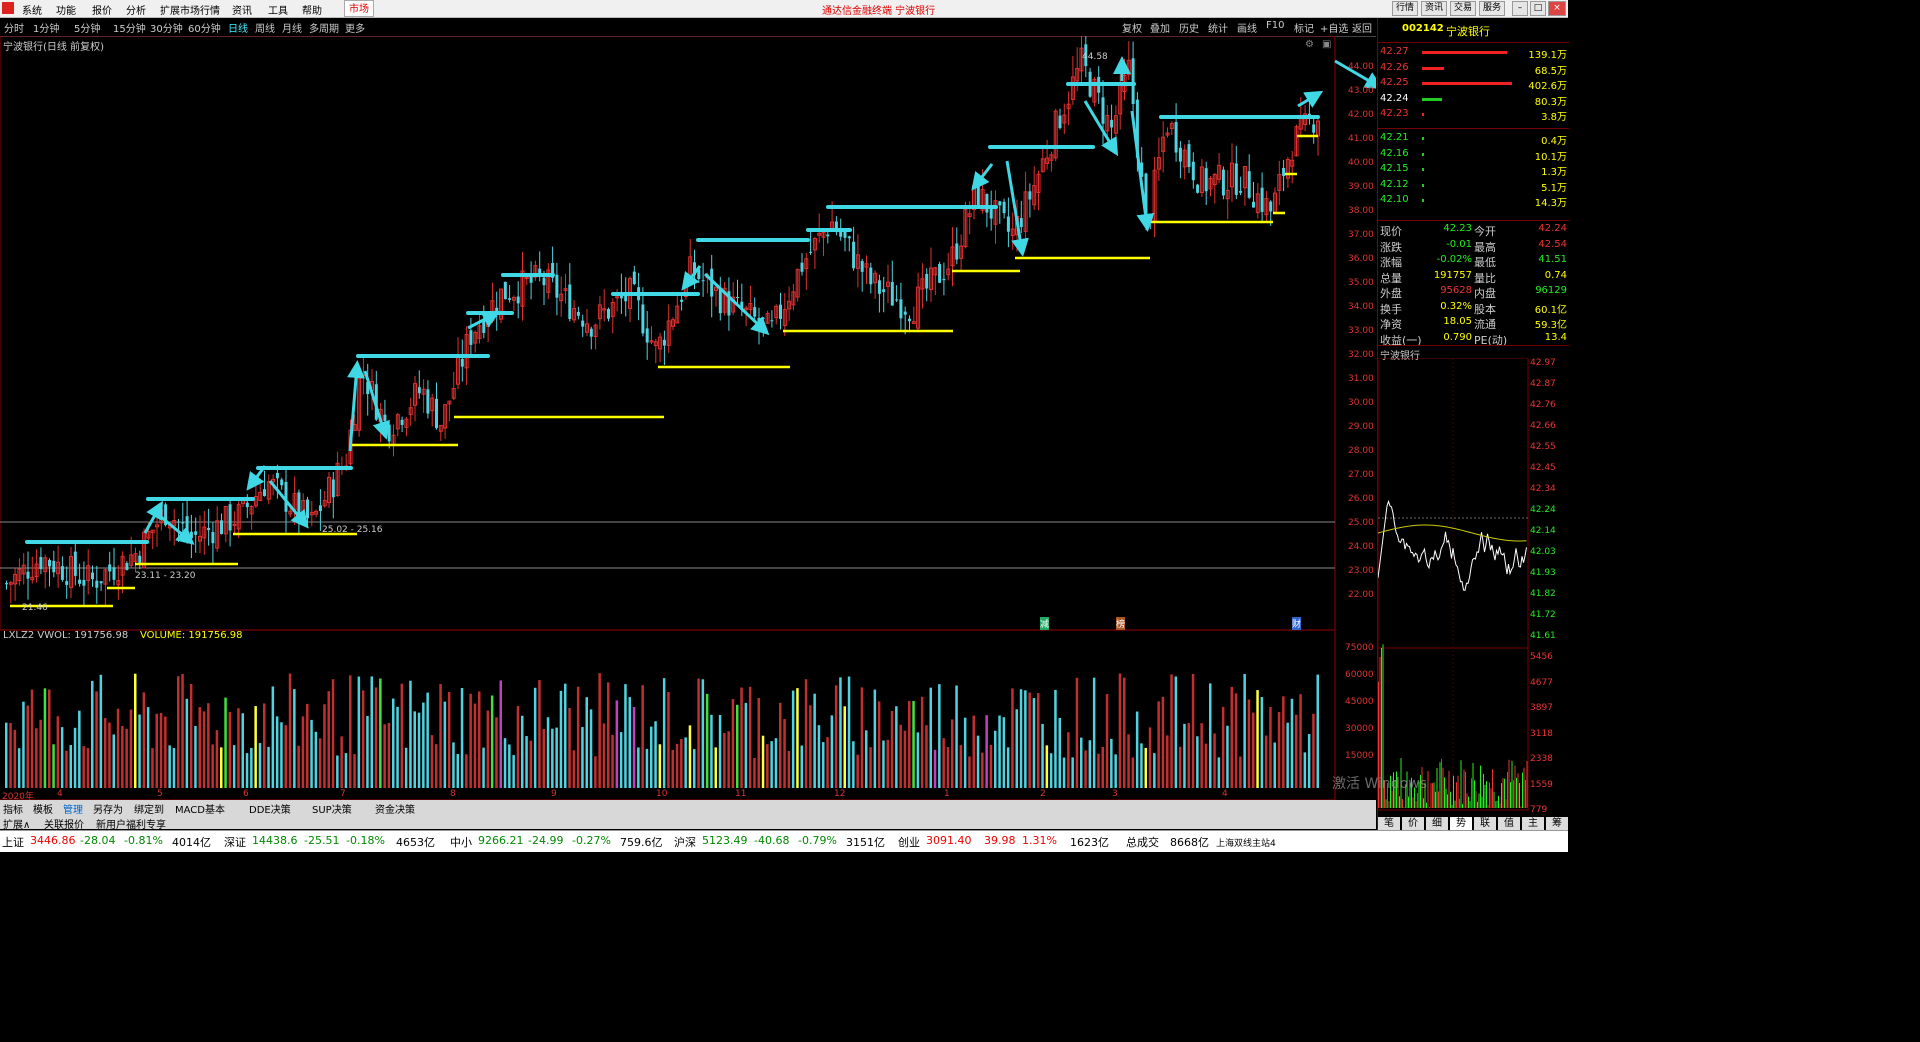 This screenshot has width=1920, height=1042. I want to click on menu-quote: 报价, so click(102, 9).